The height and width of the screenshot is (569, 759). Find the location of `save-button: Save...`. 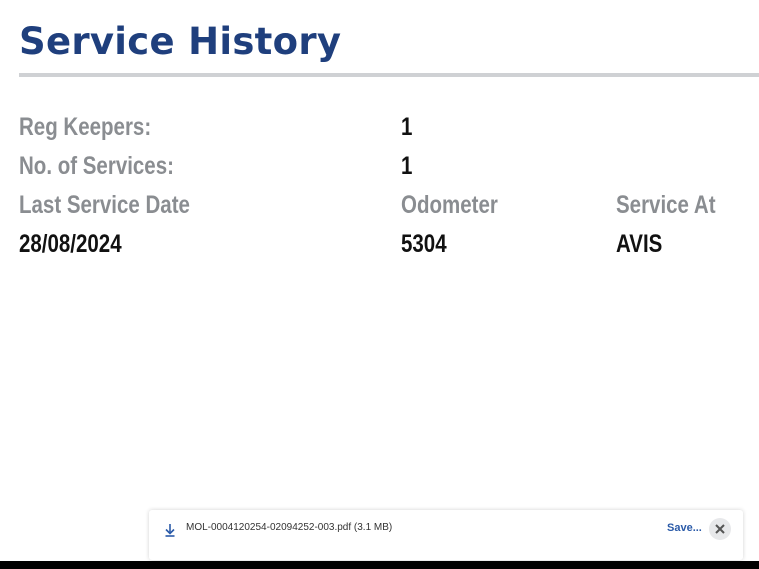

save-button: Save... is located at coordinates (684, 528).